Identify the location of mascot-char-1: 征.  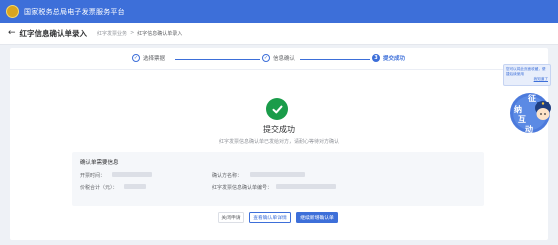
(532, 98).